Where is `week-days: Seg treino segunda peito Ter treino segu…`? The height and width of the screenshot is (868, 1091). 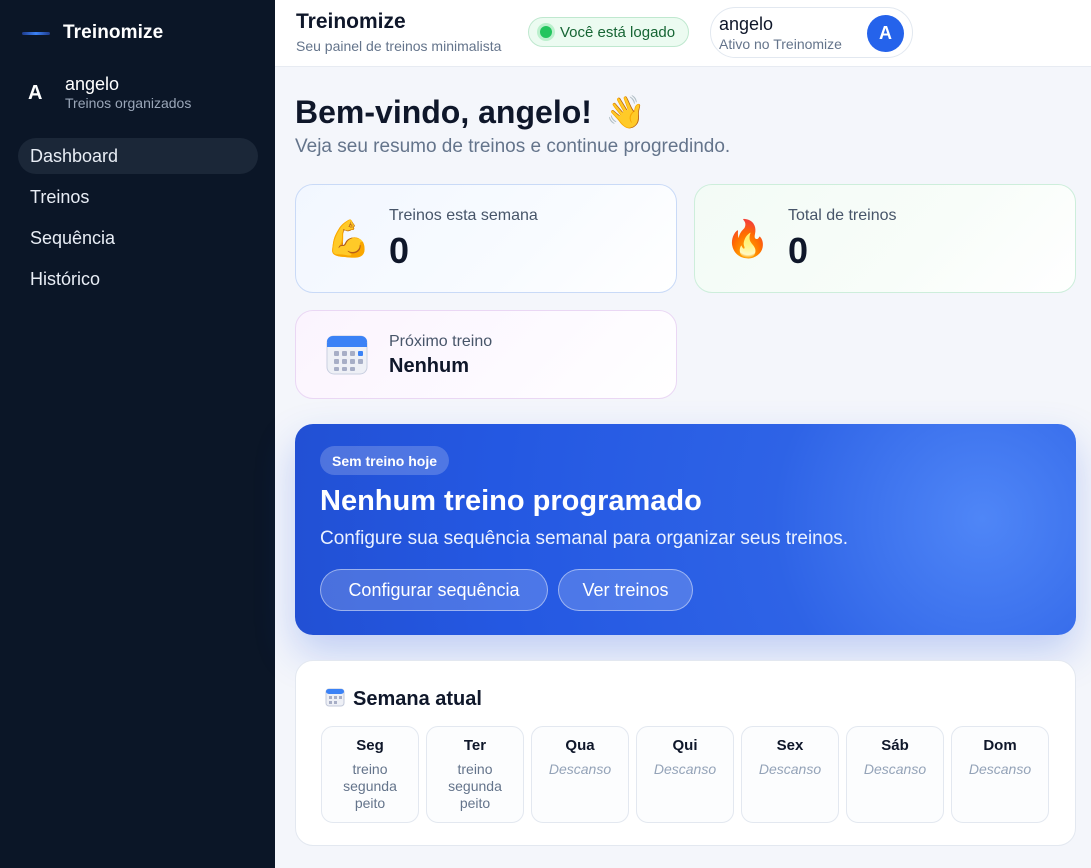 week-days: Seg treino segunda peito Ter treino segu… is located at coordinates (688, 774).